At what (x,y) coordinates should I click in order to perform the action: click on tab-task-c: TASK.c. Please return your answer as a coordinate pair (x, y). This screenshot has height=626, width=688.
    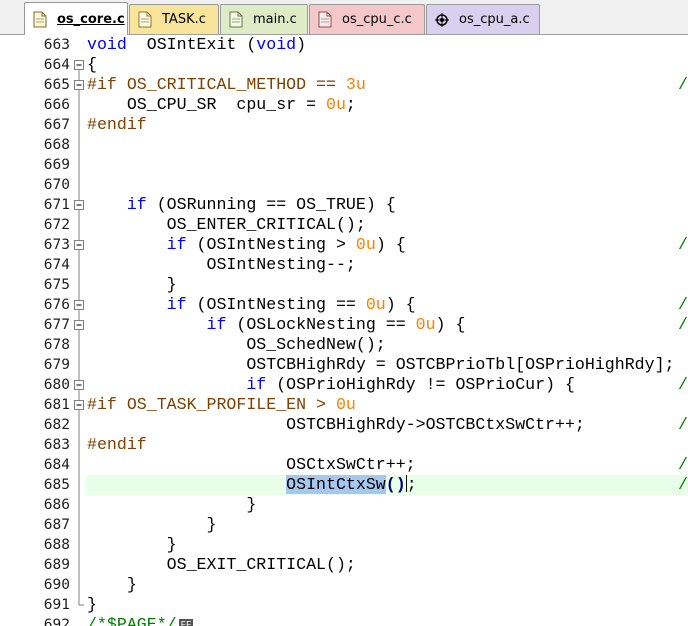
    Looking at the image, I should click on (174, 19).